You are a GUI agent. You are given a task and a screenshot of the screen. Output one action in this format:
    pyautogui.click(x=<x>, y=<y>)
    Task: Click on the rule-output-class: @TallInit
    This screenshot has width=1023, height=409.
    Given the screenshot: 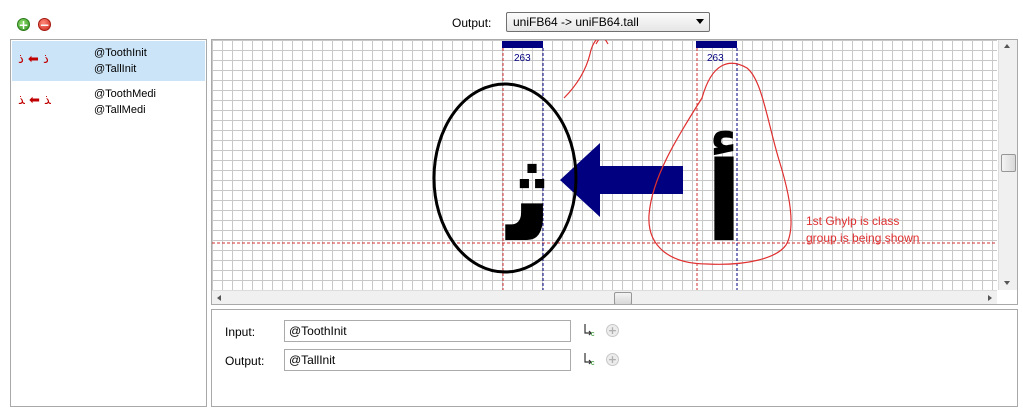 What is the action you would take?
    pyautogui.click(x=115, y=69)
    